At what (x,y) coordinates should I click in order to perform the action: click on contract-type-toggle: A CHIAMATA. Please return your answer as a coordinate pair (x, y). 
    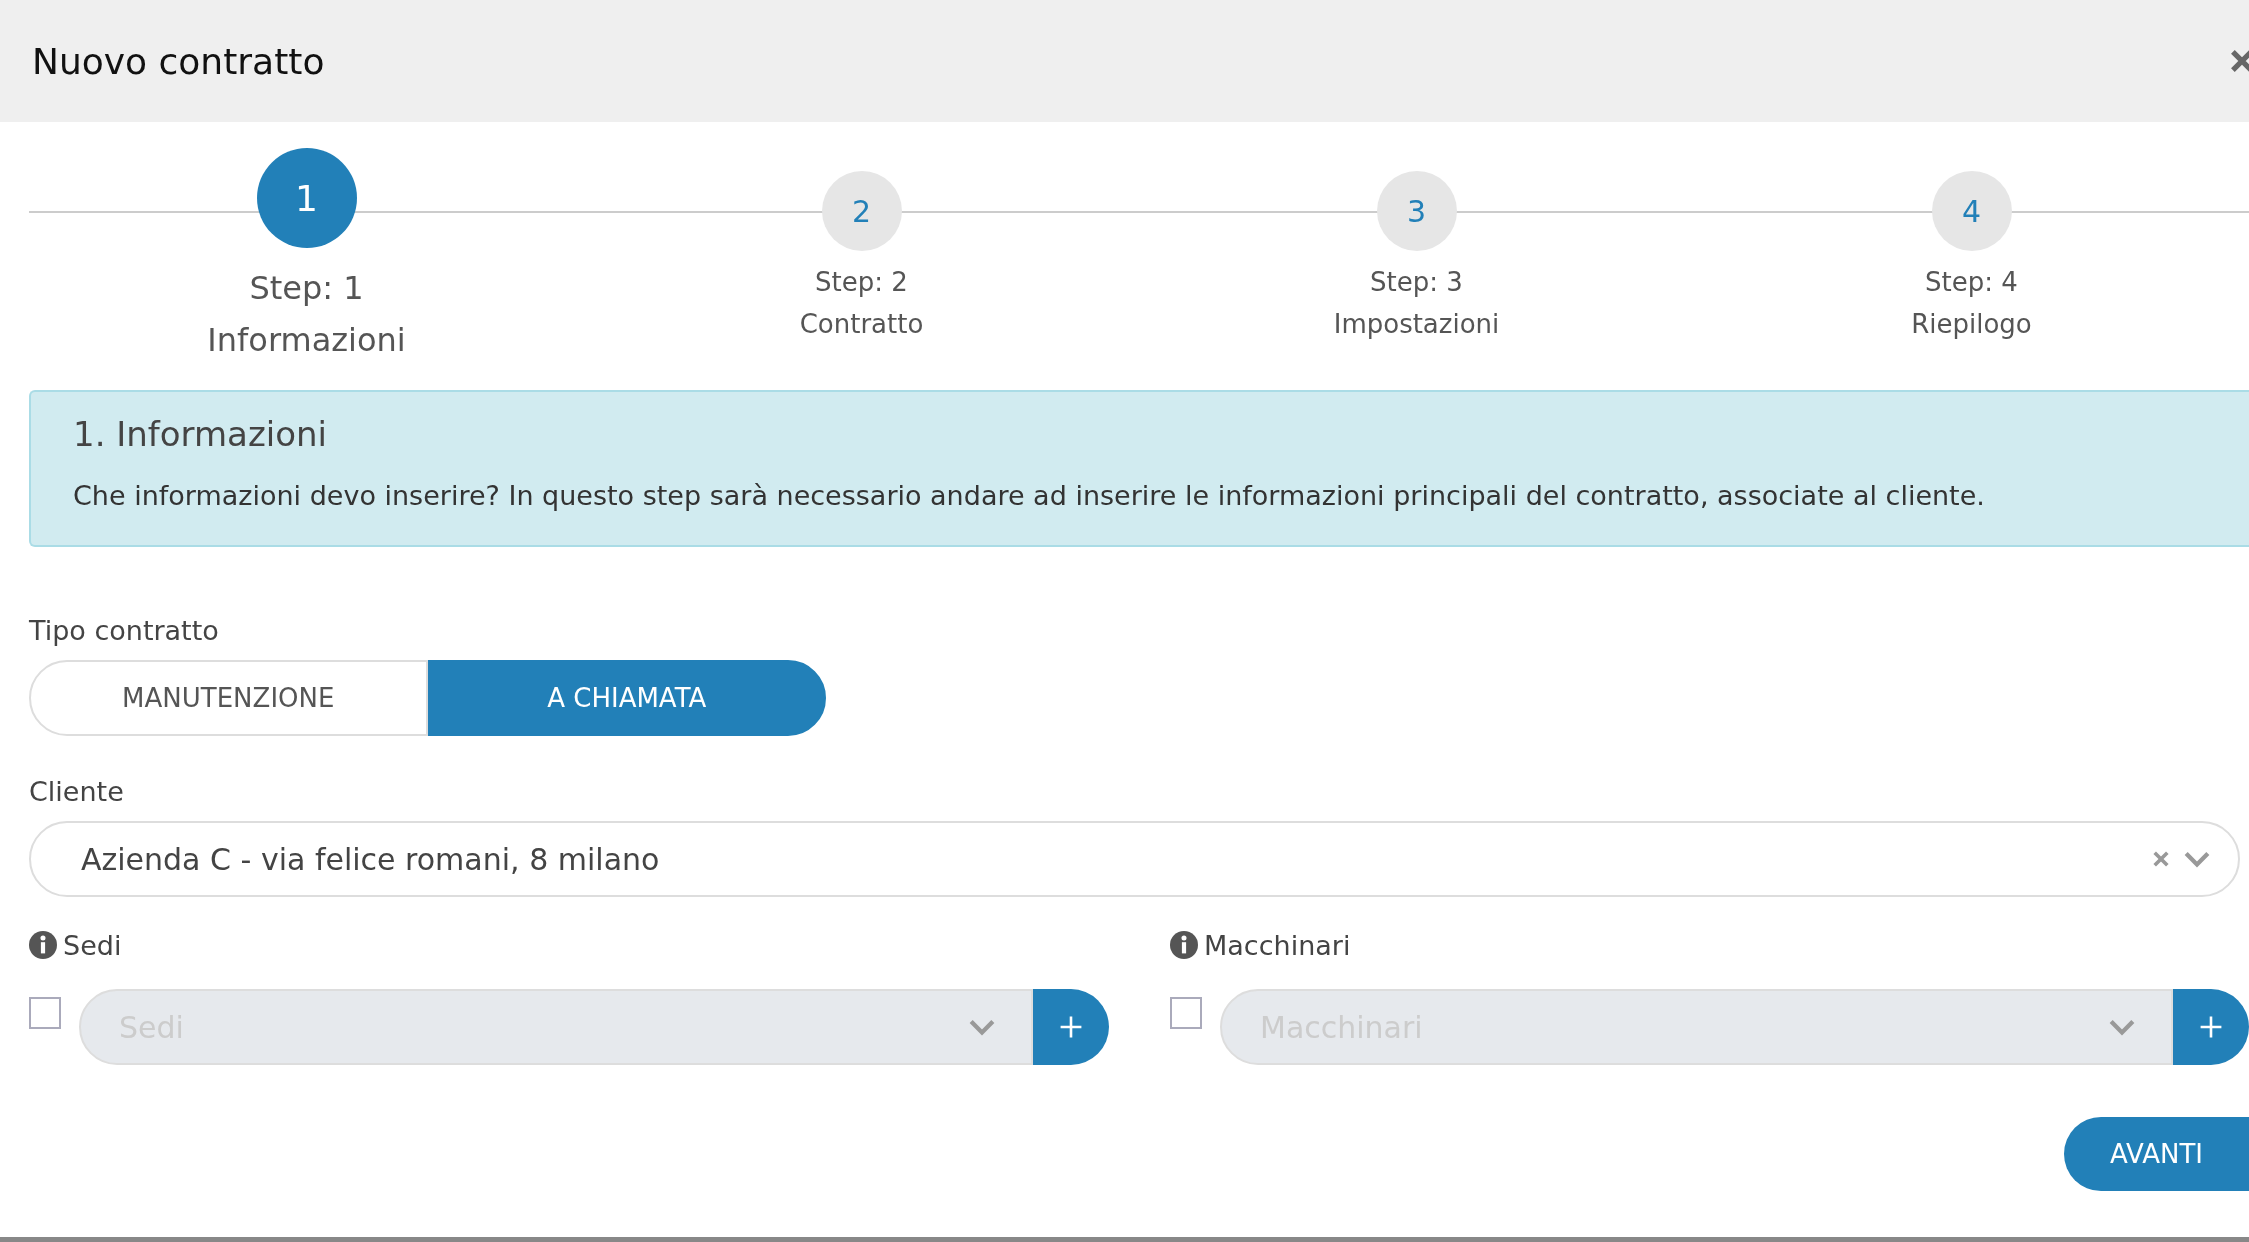
    Looking at the image, I should click on (626, 698).